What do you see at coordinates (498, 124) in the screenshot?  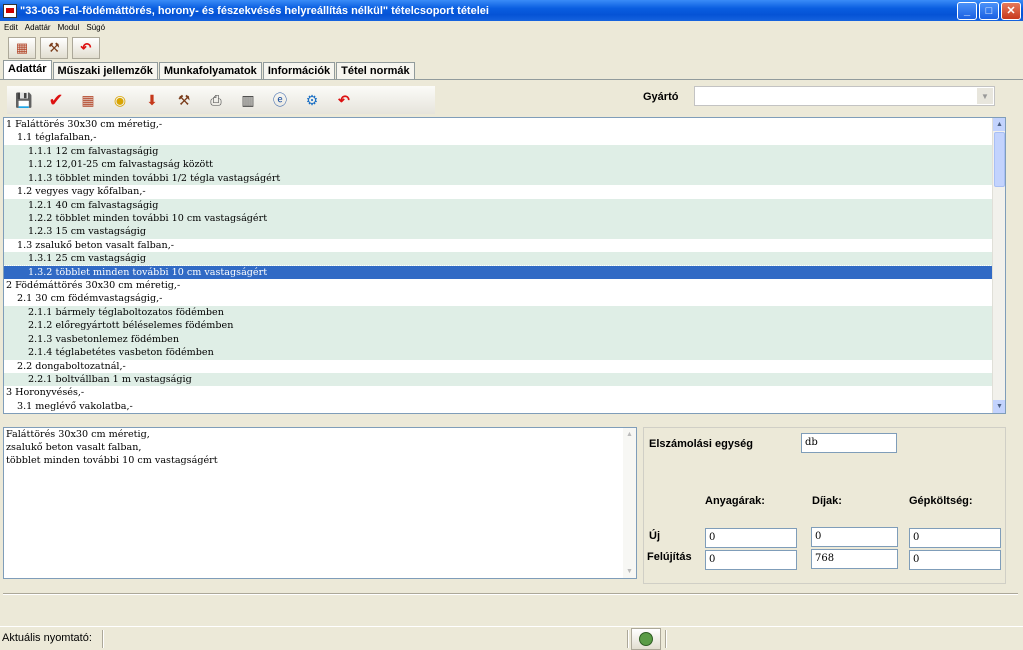 I see `tree-row: 1 Faláttörés 30x30 cm méretig,-` at bounding box center [498, 124].